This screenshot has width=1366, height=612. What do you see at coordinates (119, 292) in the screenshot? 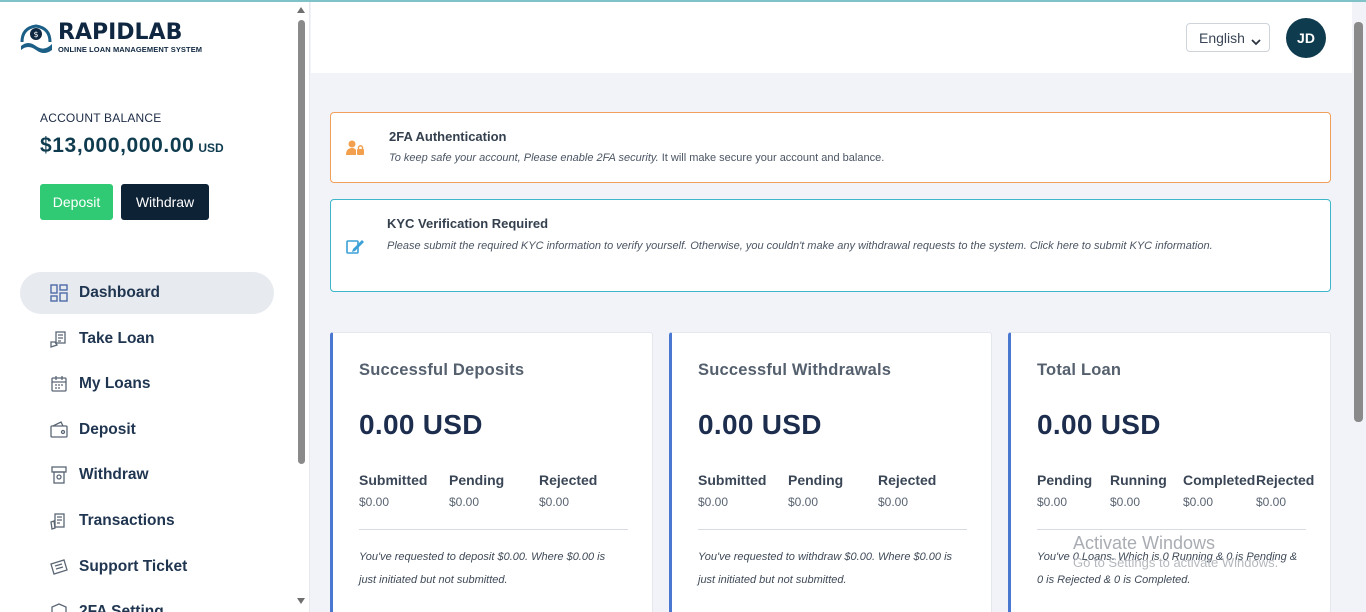
I see `sidebar-item-label: Dashboard` at bounding box center [119, 292].